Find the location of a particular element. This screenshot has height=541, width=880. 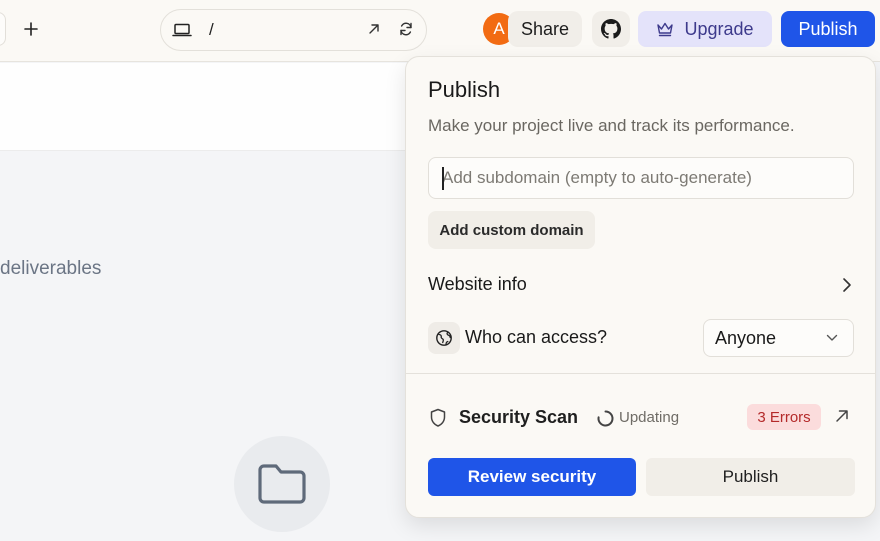

globe-icon is located at coordinates (444, 338).